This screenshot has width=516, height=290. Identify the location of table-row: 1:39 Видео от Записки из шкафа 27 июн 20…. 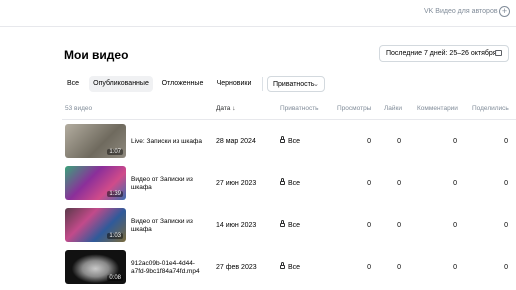
(289, 182).